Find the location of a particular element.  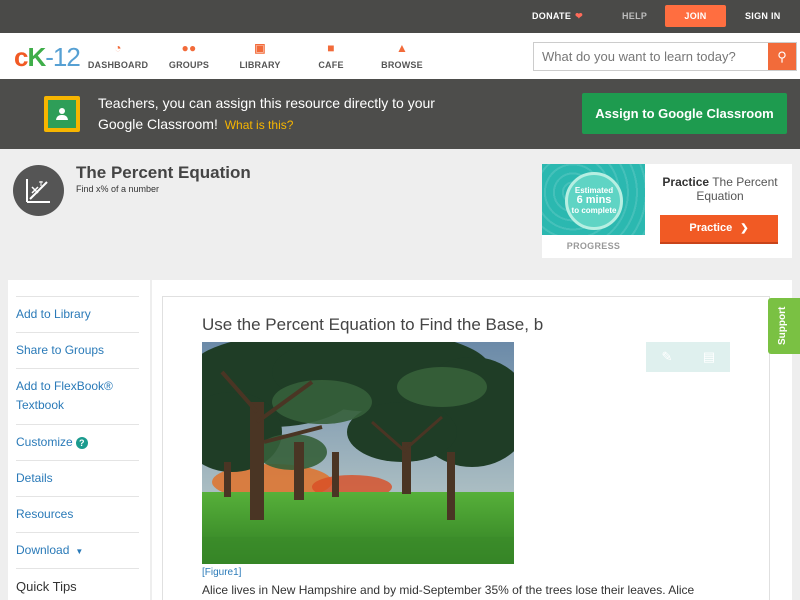

search-box: ⚲ is located at coordinates (665, 56).